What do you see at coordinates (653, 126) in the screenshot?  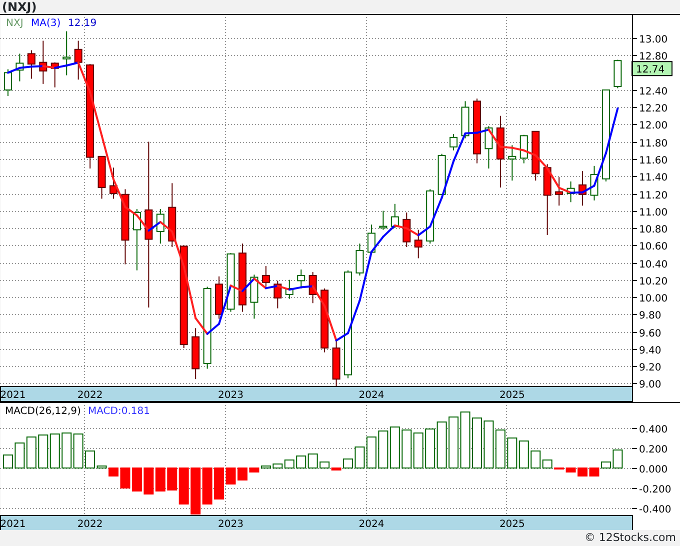 I see `axis-label: 12.00` at bounding box center [653, 126].